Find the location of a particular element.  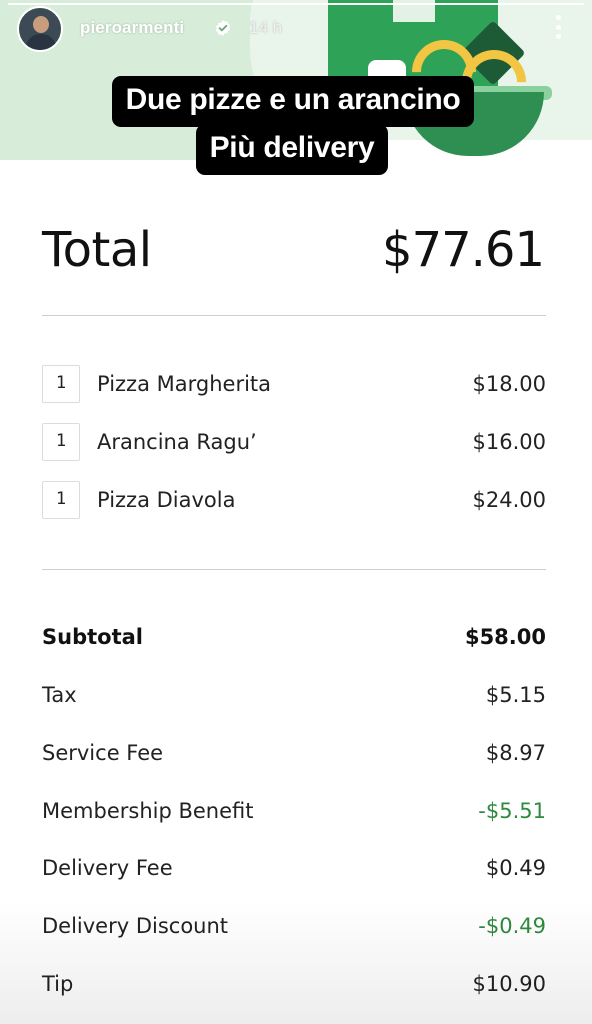

item-price: $18.00 is located at coordinates (509, 384).